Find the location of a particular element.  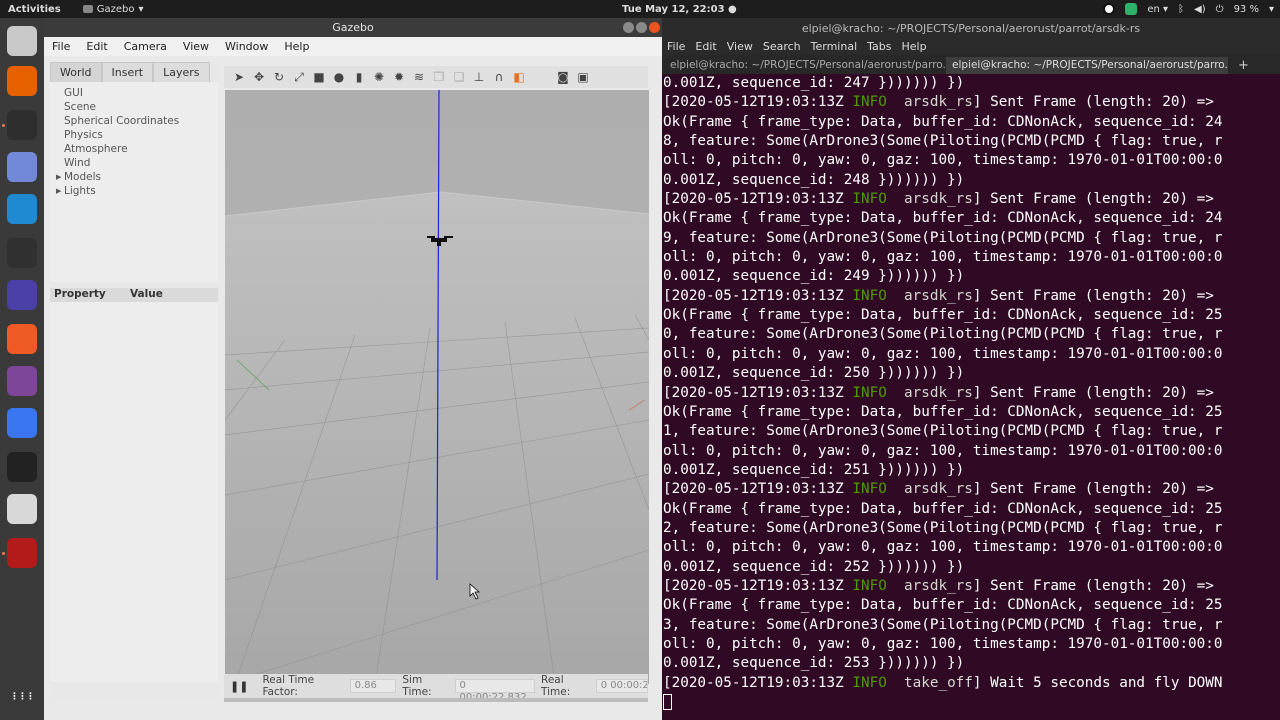

app-menu: Gazebo ▾ is located at coordinates (113, 9).